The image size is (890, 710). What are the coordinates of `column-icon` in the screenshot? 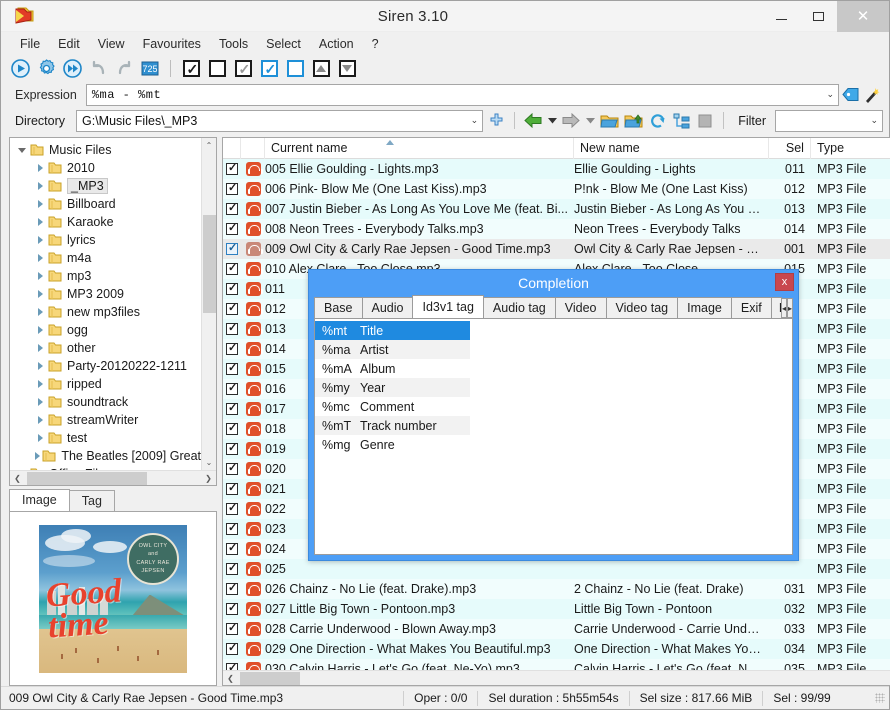 It's located at (253, 148).